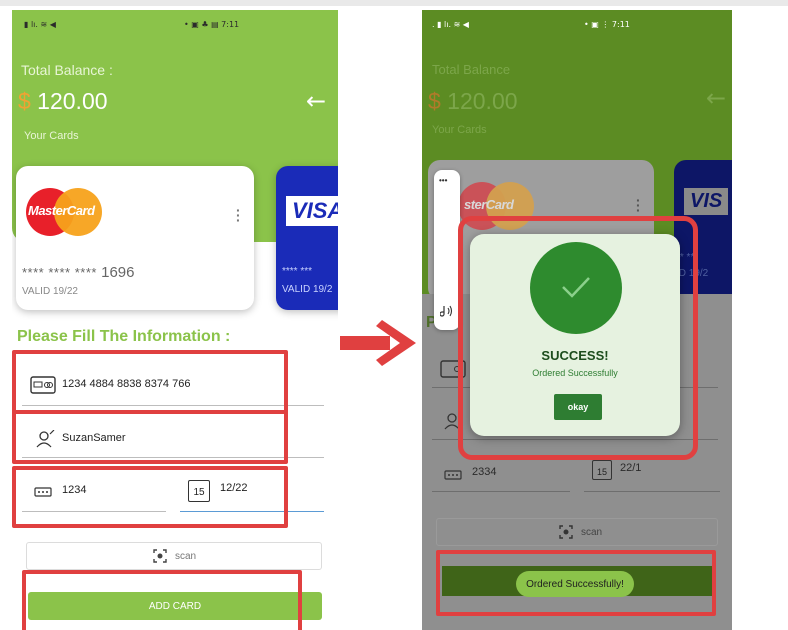 This screenshot has height=630, width=788. Describe the element at coordinates (652, 474) in the screenshot. I see `expiry-field-dimmed: 15 22/1` at that location.